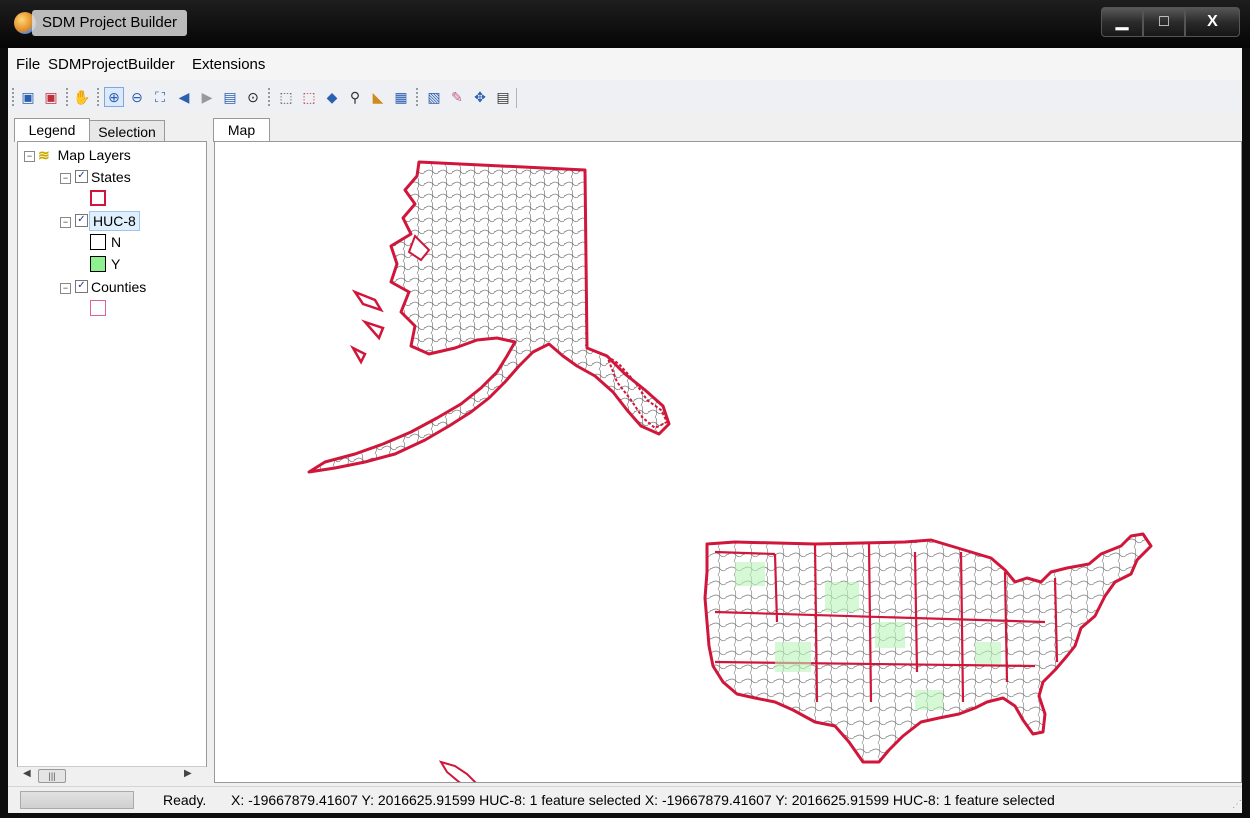 The width and height of the screenshot is (1250, 818). I want to click on maximize-button: □, so click(1164, 22).